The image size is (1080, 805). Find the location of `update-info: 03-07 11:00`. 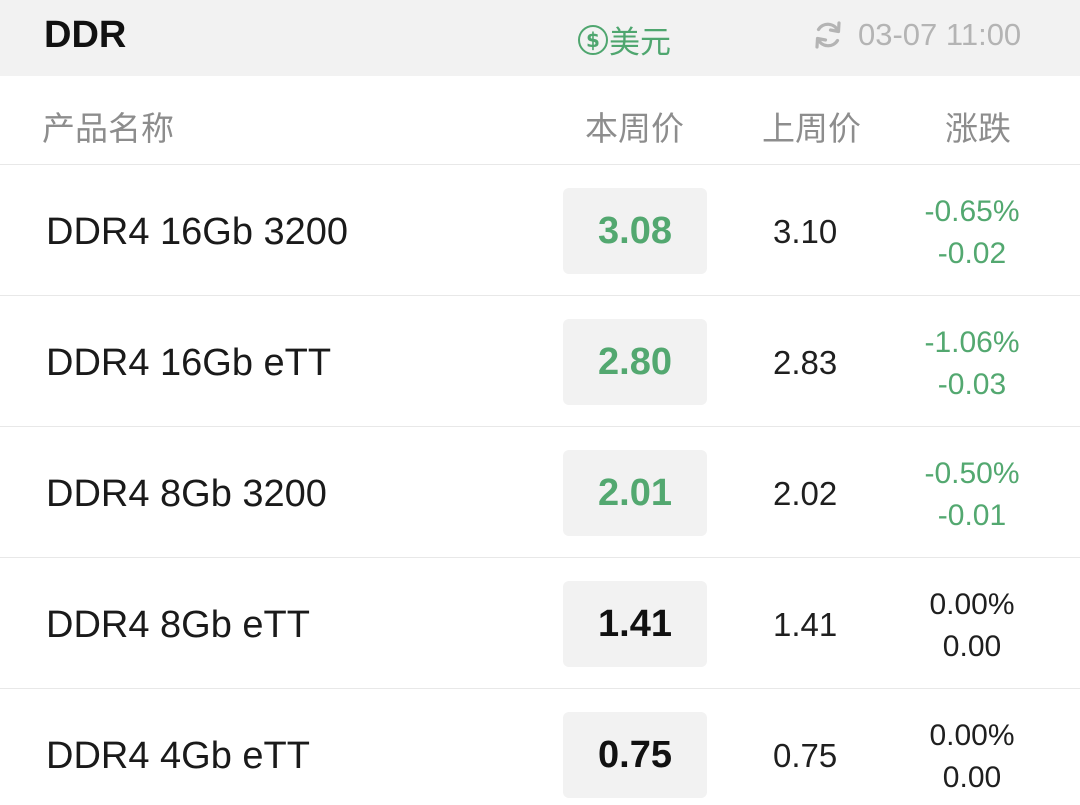

update-info: 03-07 11:00 is located at coordinates (916, 35).